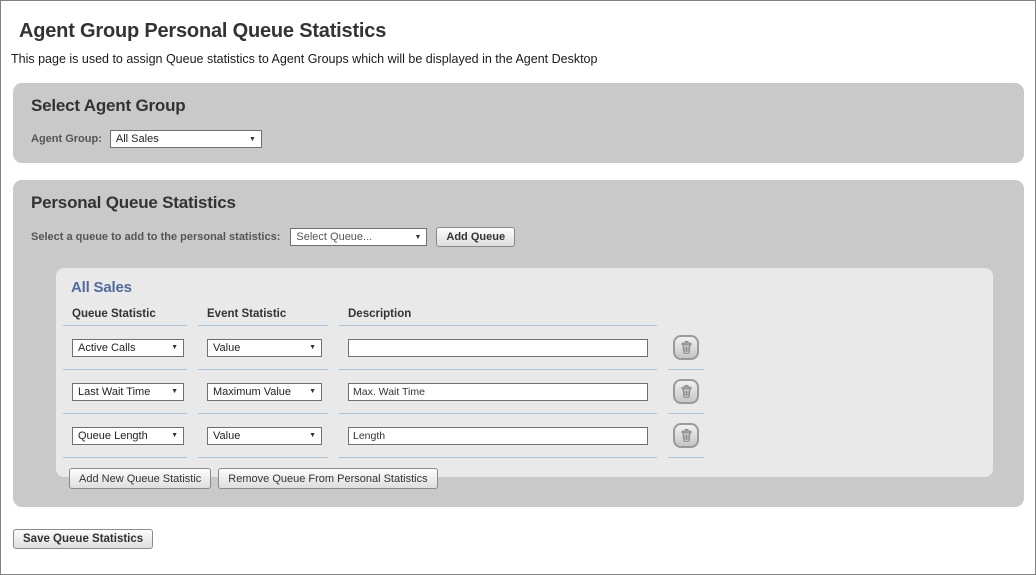 The width and height of the screenshot is (1036, 575). What do you see at coordinates (185, 139) in the screenshot?
I see `agent-group-select: All Sales ▼` at bounding box center [185, 139].